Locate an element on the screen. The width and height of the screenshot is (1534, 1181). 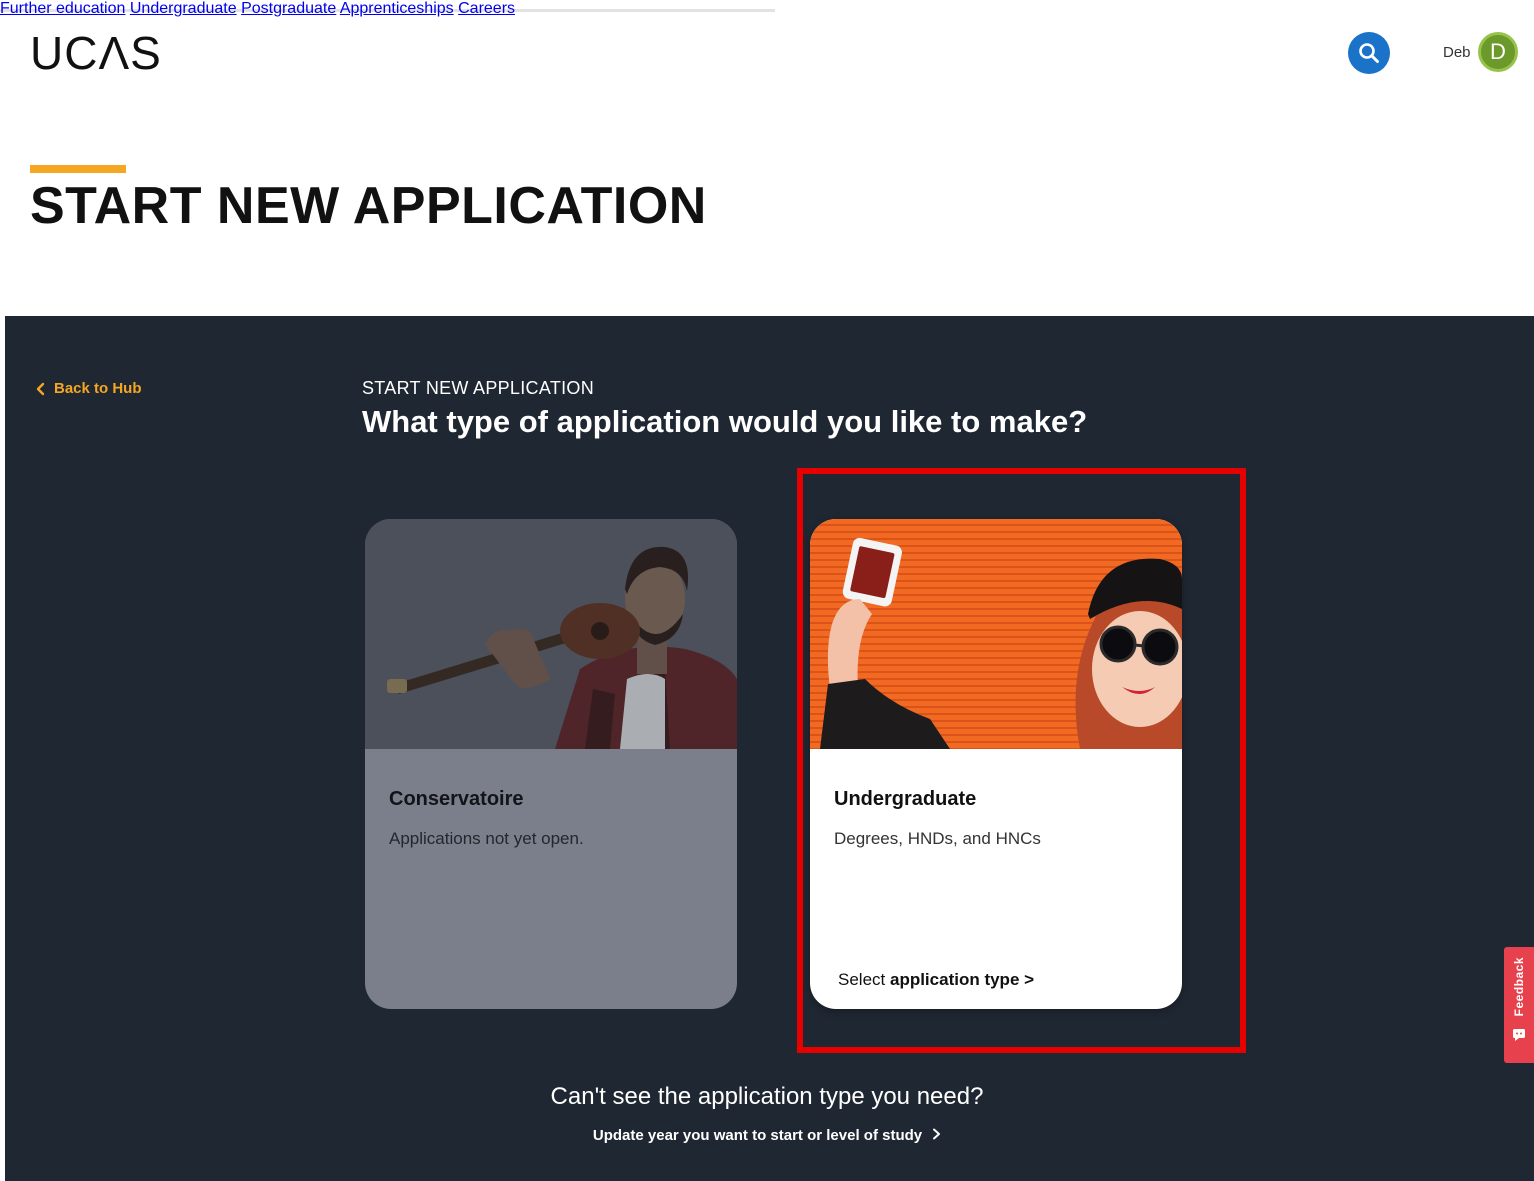
conservatoire-card: Conservatoire Applications not yet open. is located at coordinates (551, 764).